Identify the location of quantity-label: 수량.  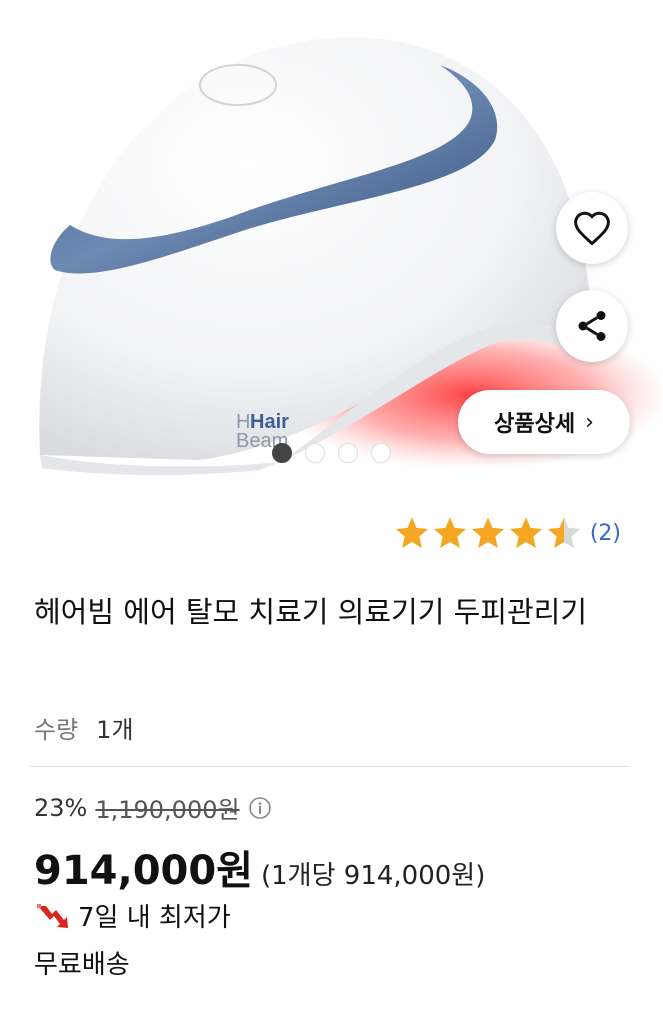
(56, 730).